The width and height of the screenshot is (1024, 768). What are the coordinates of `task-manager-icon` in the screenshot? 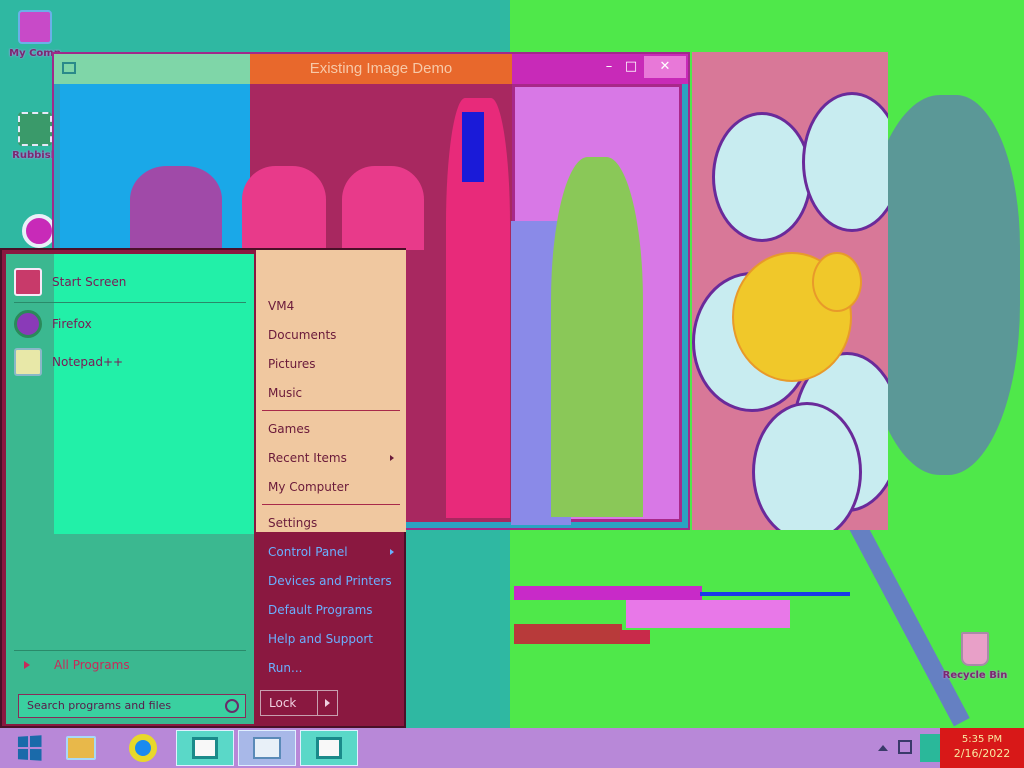 It's located at (267, 748).